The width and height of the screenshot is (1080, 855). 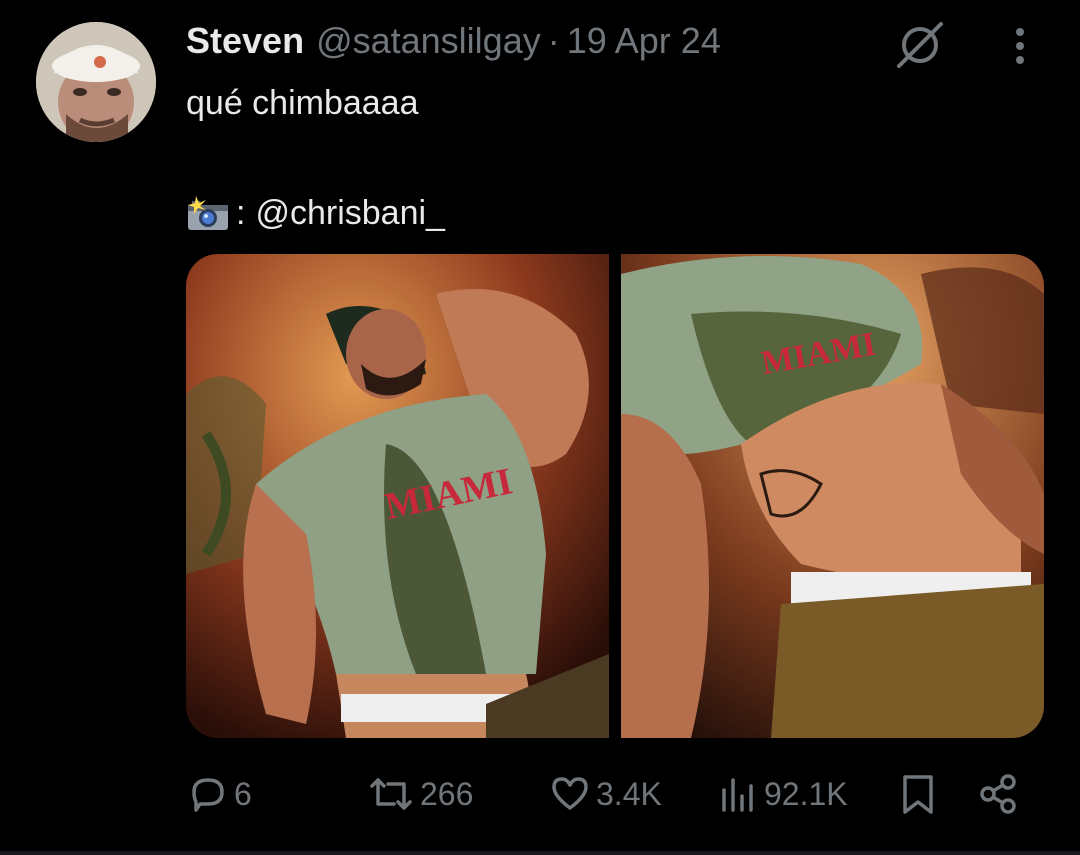 I want to click on share-button, so click(x=998, y=794).